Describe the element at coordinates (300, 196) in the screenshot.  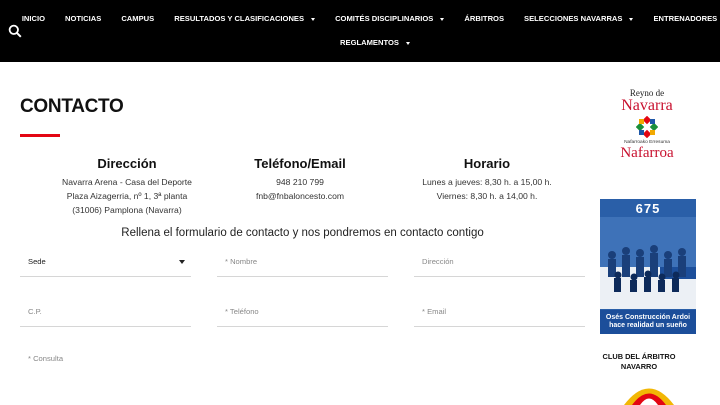
I see `email-link: fnb@fnbaloncesto.com` at that location.